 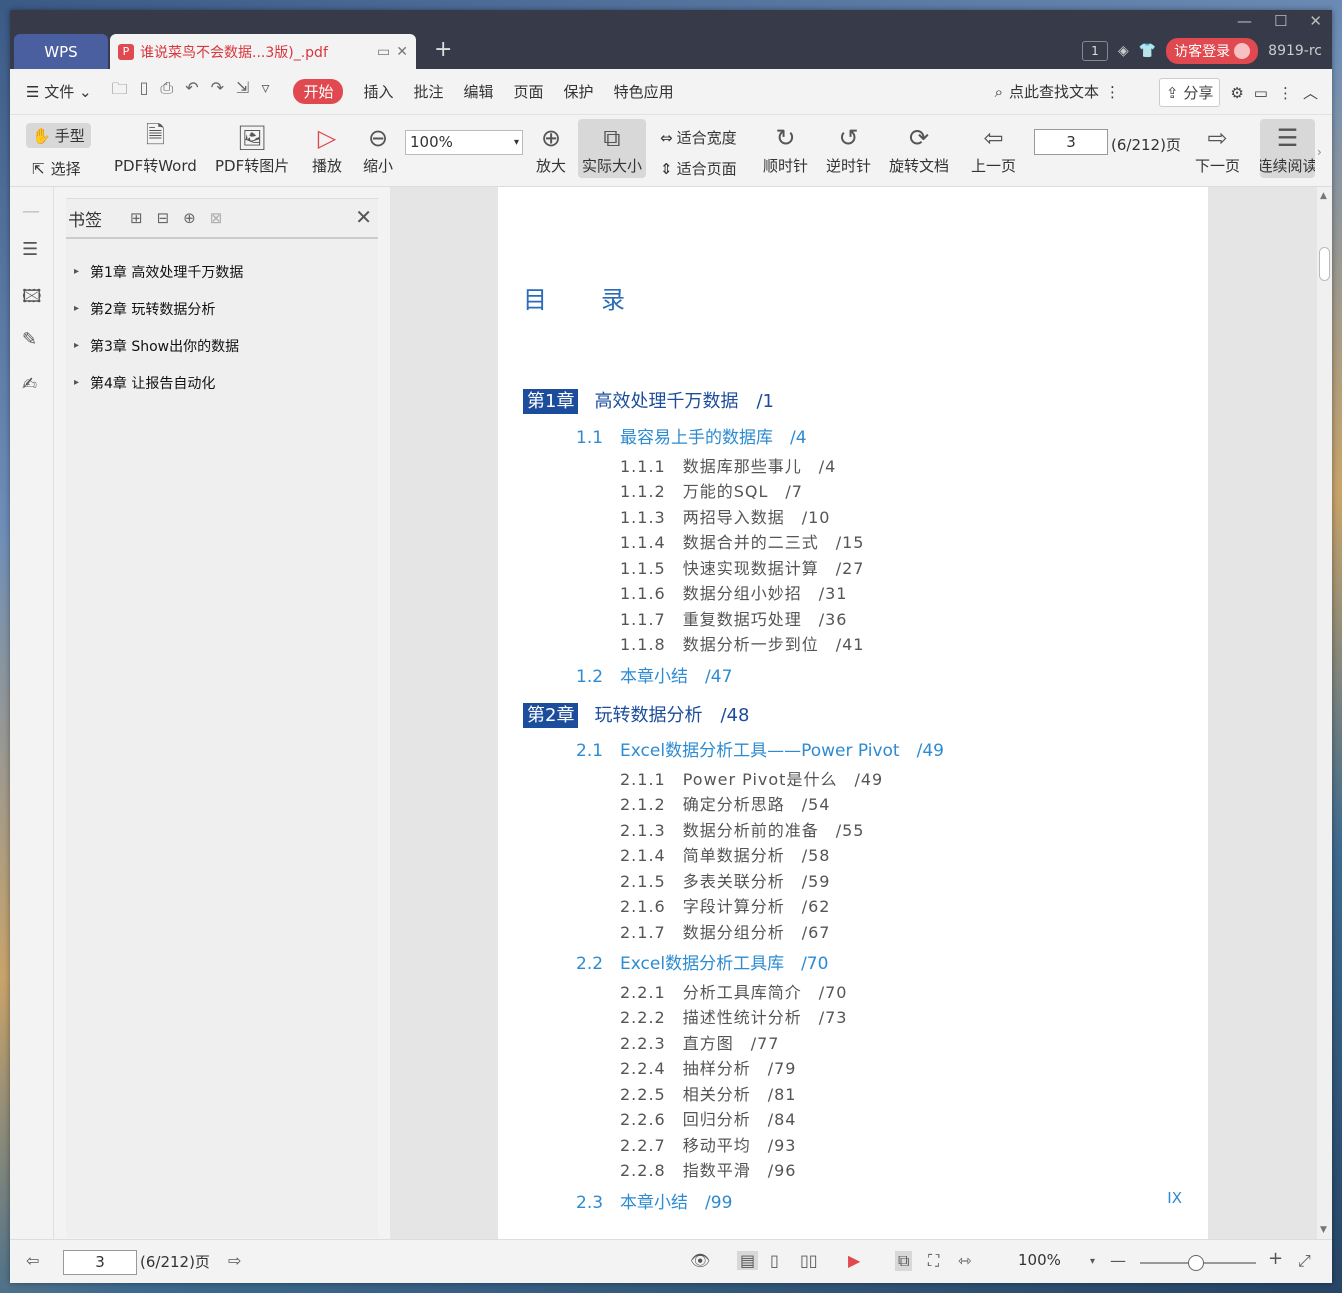 What do you see at coordinates (464, 142) in the screenshot?
I see `zoom-select: 100% ▾` at bounding box center [464, 142].